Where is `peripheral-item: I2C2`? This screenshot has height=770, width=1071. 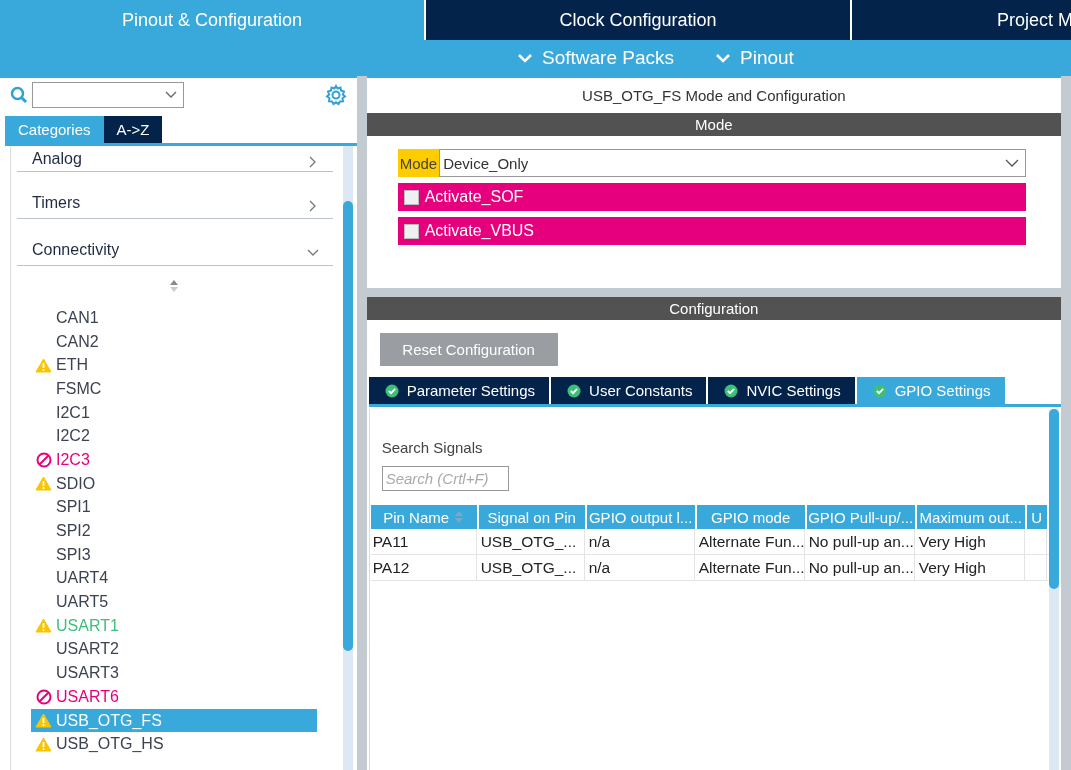
peripheral-item: I2C2 is located at coordinates (174, 436).